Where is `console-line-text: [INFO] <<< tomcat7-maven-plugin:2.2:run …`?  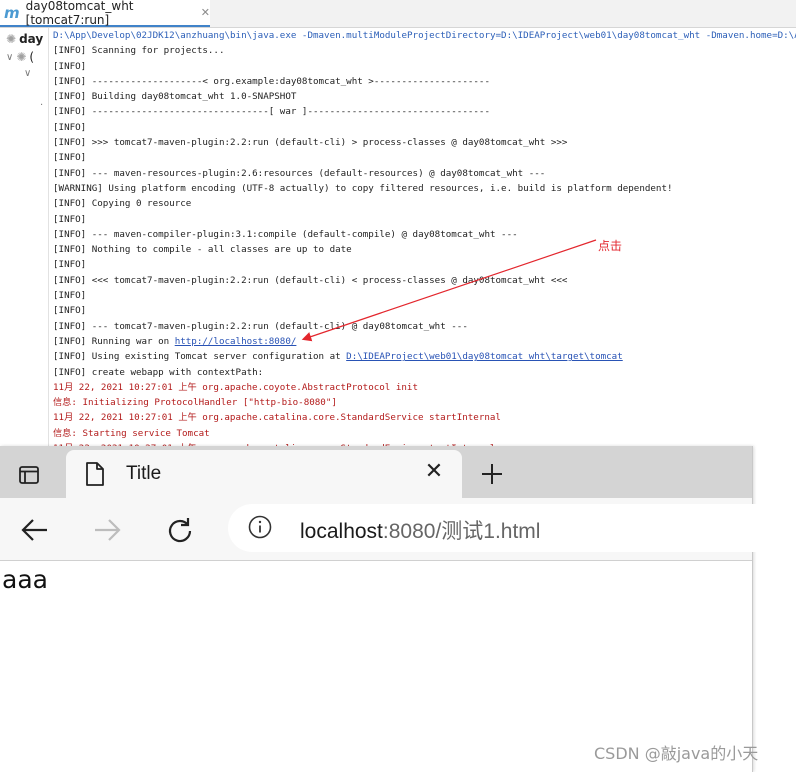 console-line-text: [INFO] <<< tomcat7-maven-plugin:2.2:run … is located at coordinates (310, 280).